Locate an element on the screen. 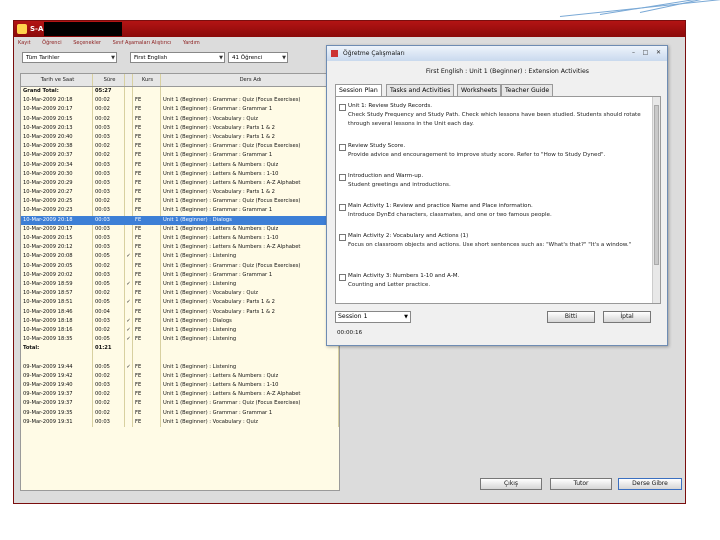  tutor-button: Tutor is located at coordinates (581, 484).